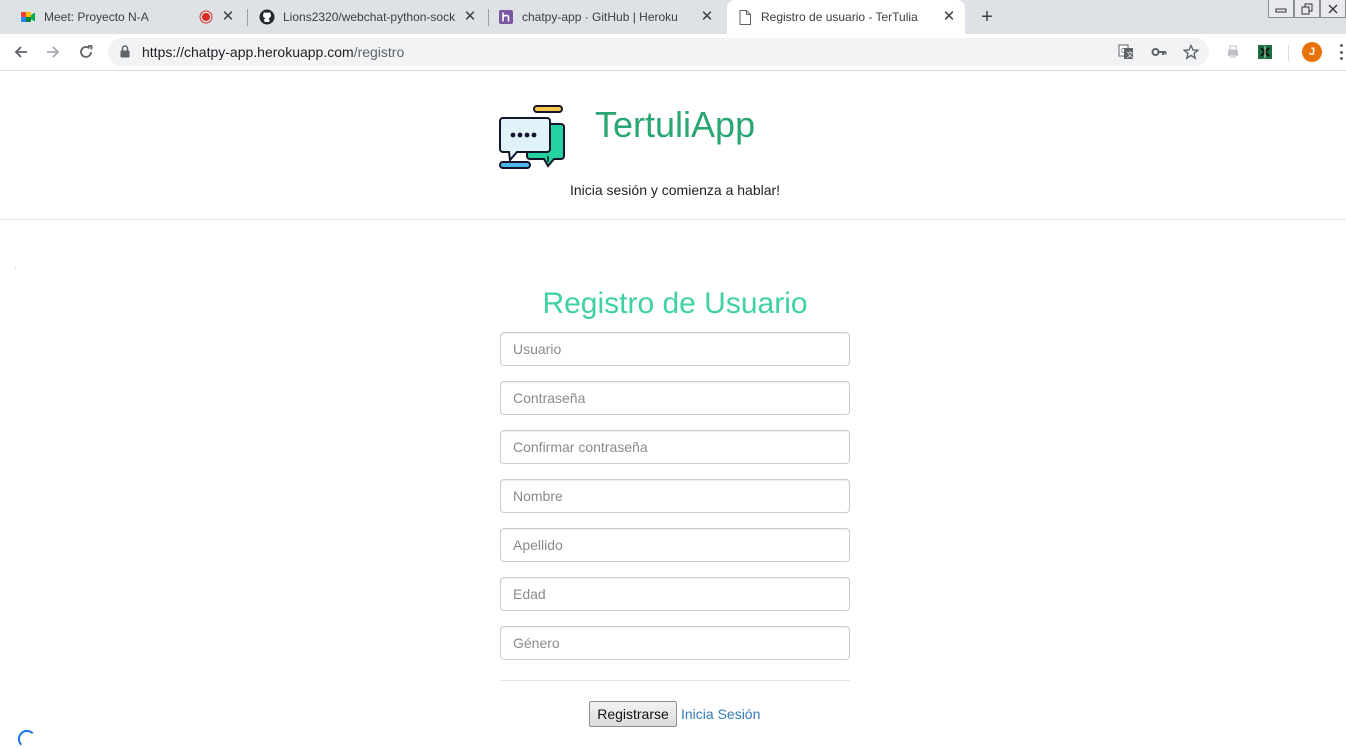 Image resolution: width=1346 pixels, height=748 pixels. Describe the element at coordinates (1341, 52) in the screenshot. I see `menu-icon` at that location.